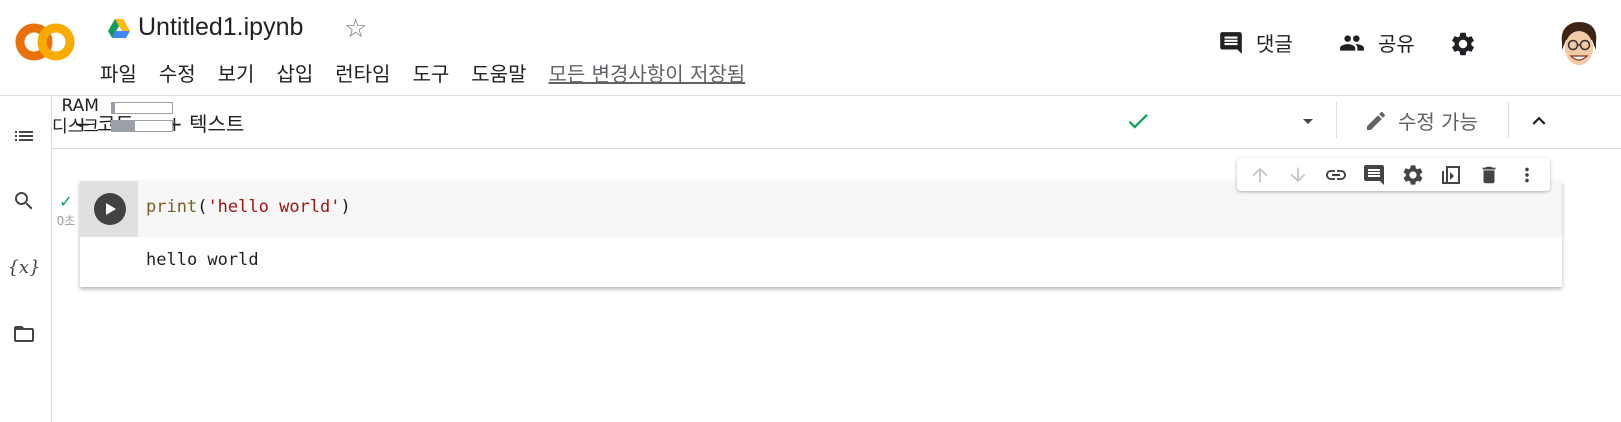  What do you see at coordinates (23, 267) in the screenshot?
I see `variables-icon: {x}` at bounding box center [23, 267].